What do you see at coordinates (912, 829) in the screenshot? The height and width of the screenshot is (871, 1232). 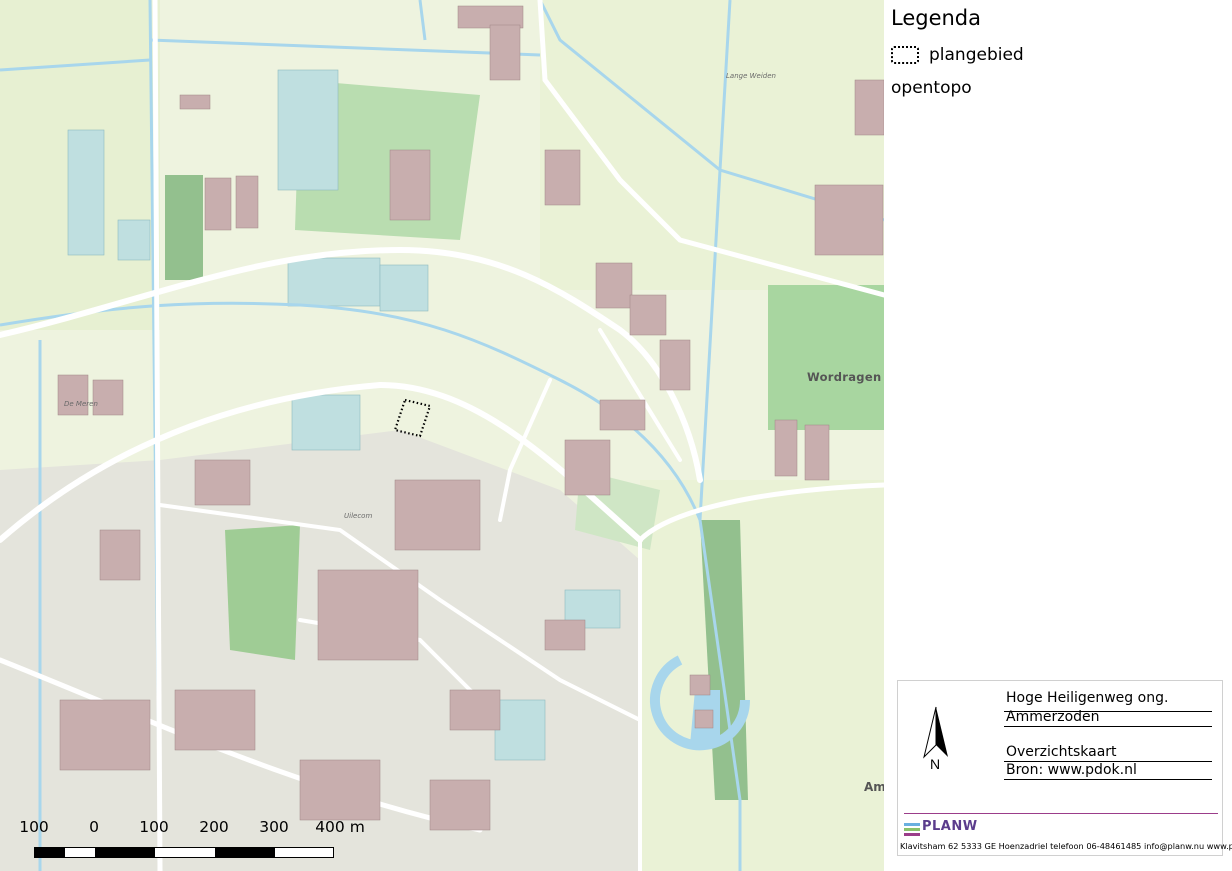 I see `logo-mark-icon` at bounding box center [912, 829].